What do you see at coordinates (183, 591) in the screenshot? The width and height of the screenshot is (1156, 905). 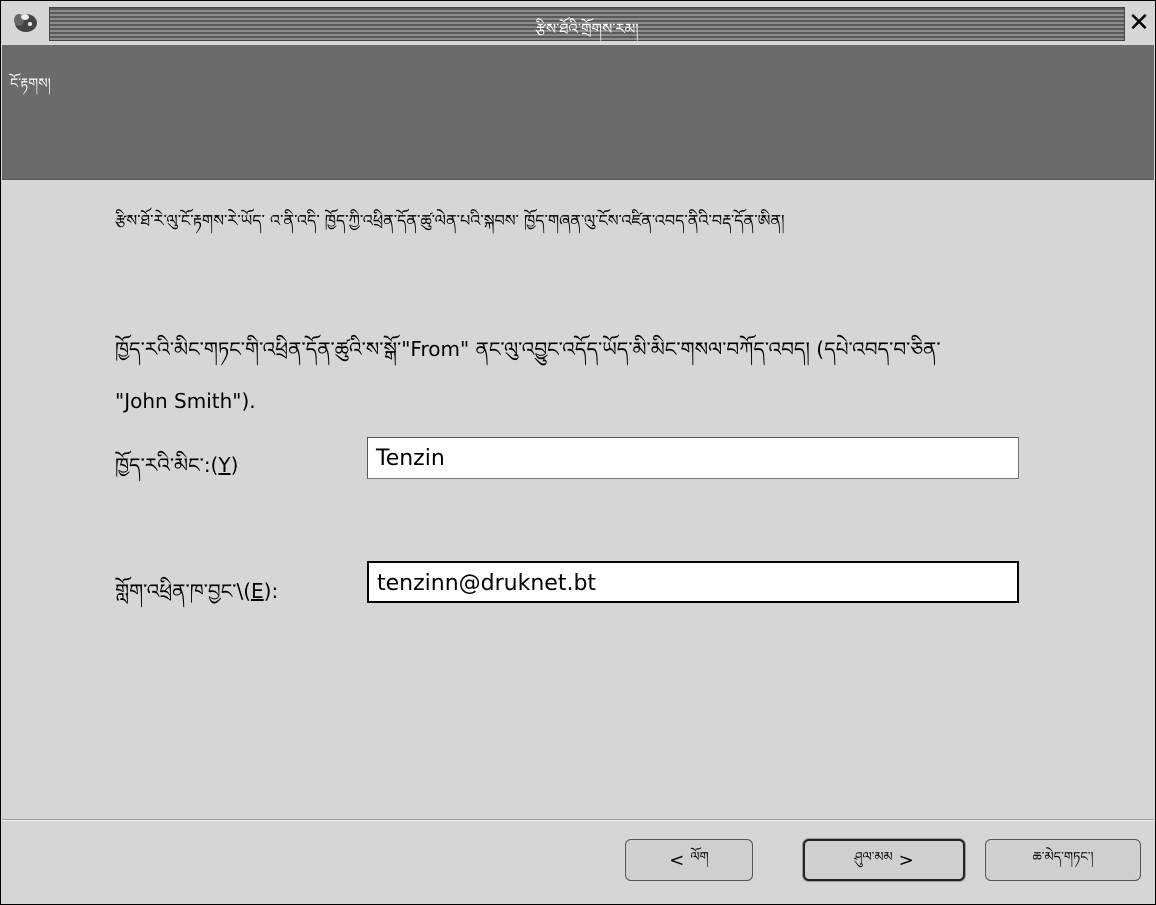 I see `email-label-text: གློག་འཕྲིན་ཁ་བྱང་\(` at bounding box center [183, 591].